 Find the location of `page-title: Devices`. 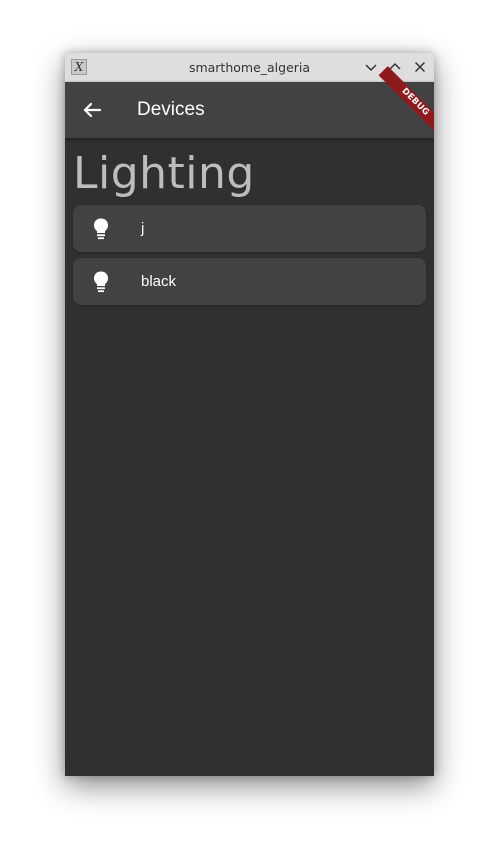

page-title: Devices is located at coordinates (171, 109).